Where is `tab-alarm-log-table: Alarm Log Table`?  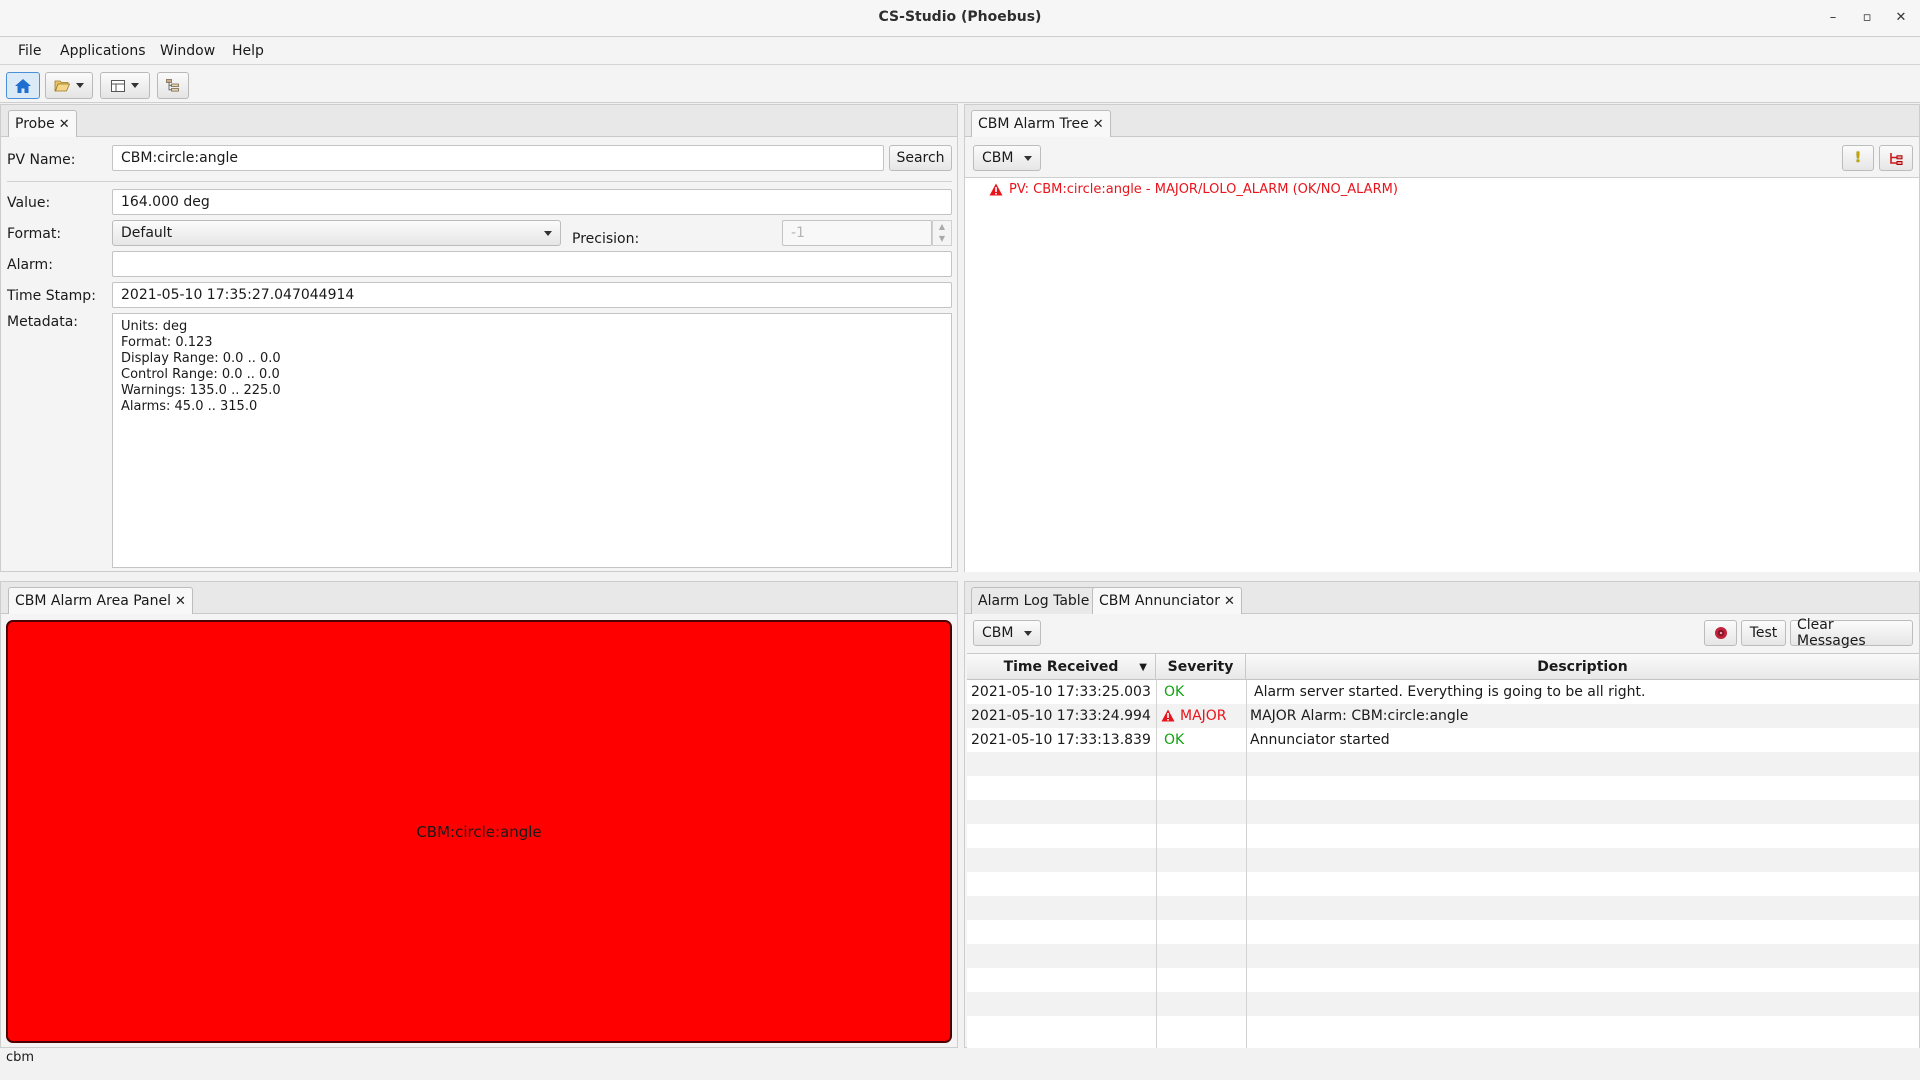 tab-alarm-log-table: Alarm Log Table is located at coordinates (1034, 600).